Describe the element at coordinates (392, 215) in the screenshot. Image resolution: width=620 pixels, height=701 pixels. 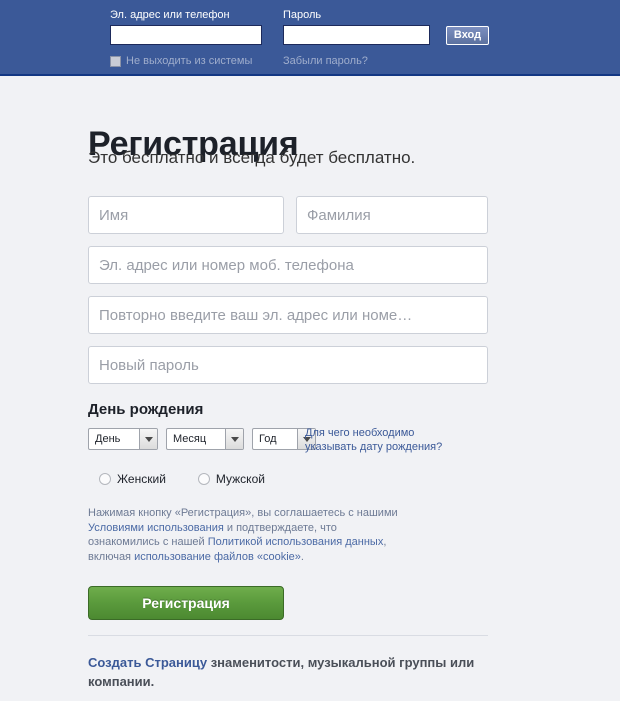
I see `last-name-input` at that location.